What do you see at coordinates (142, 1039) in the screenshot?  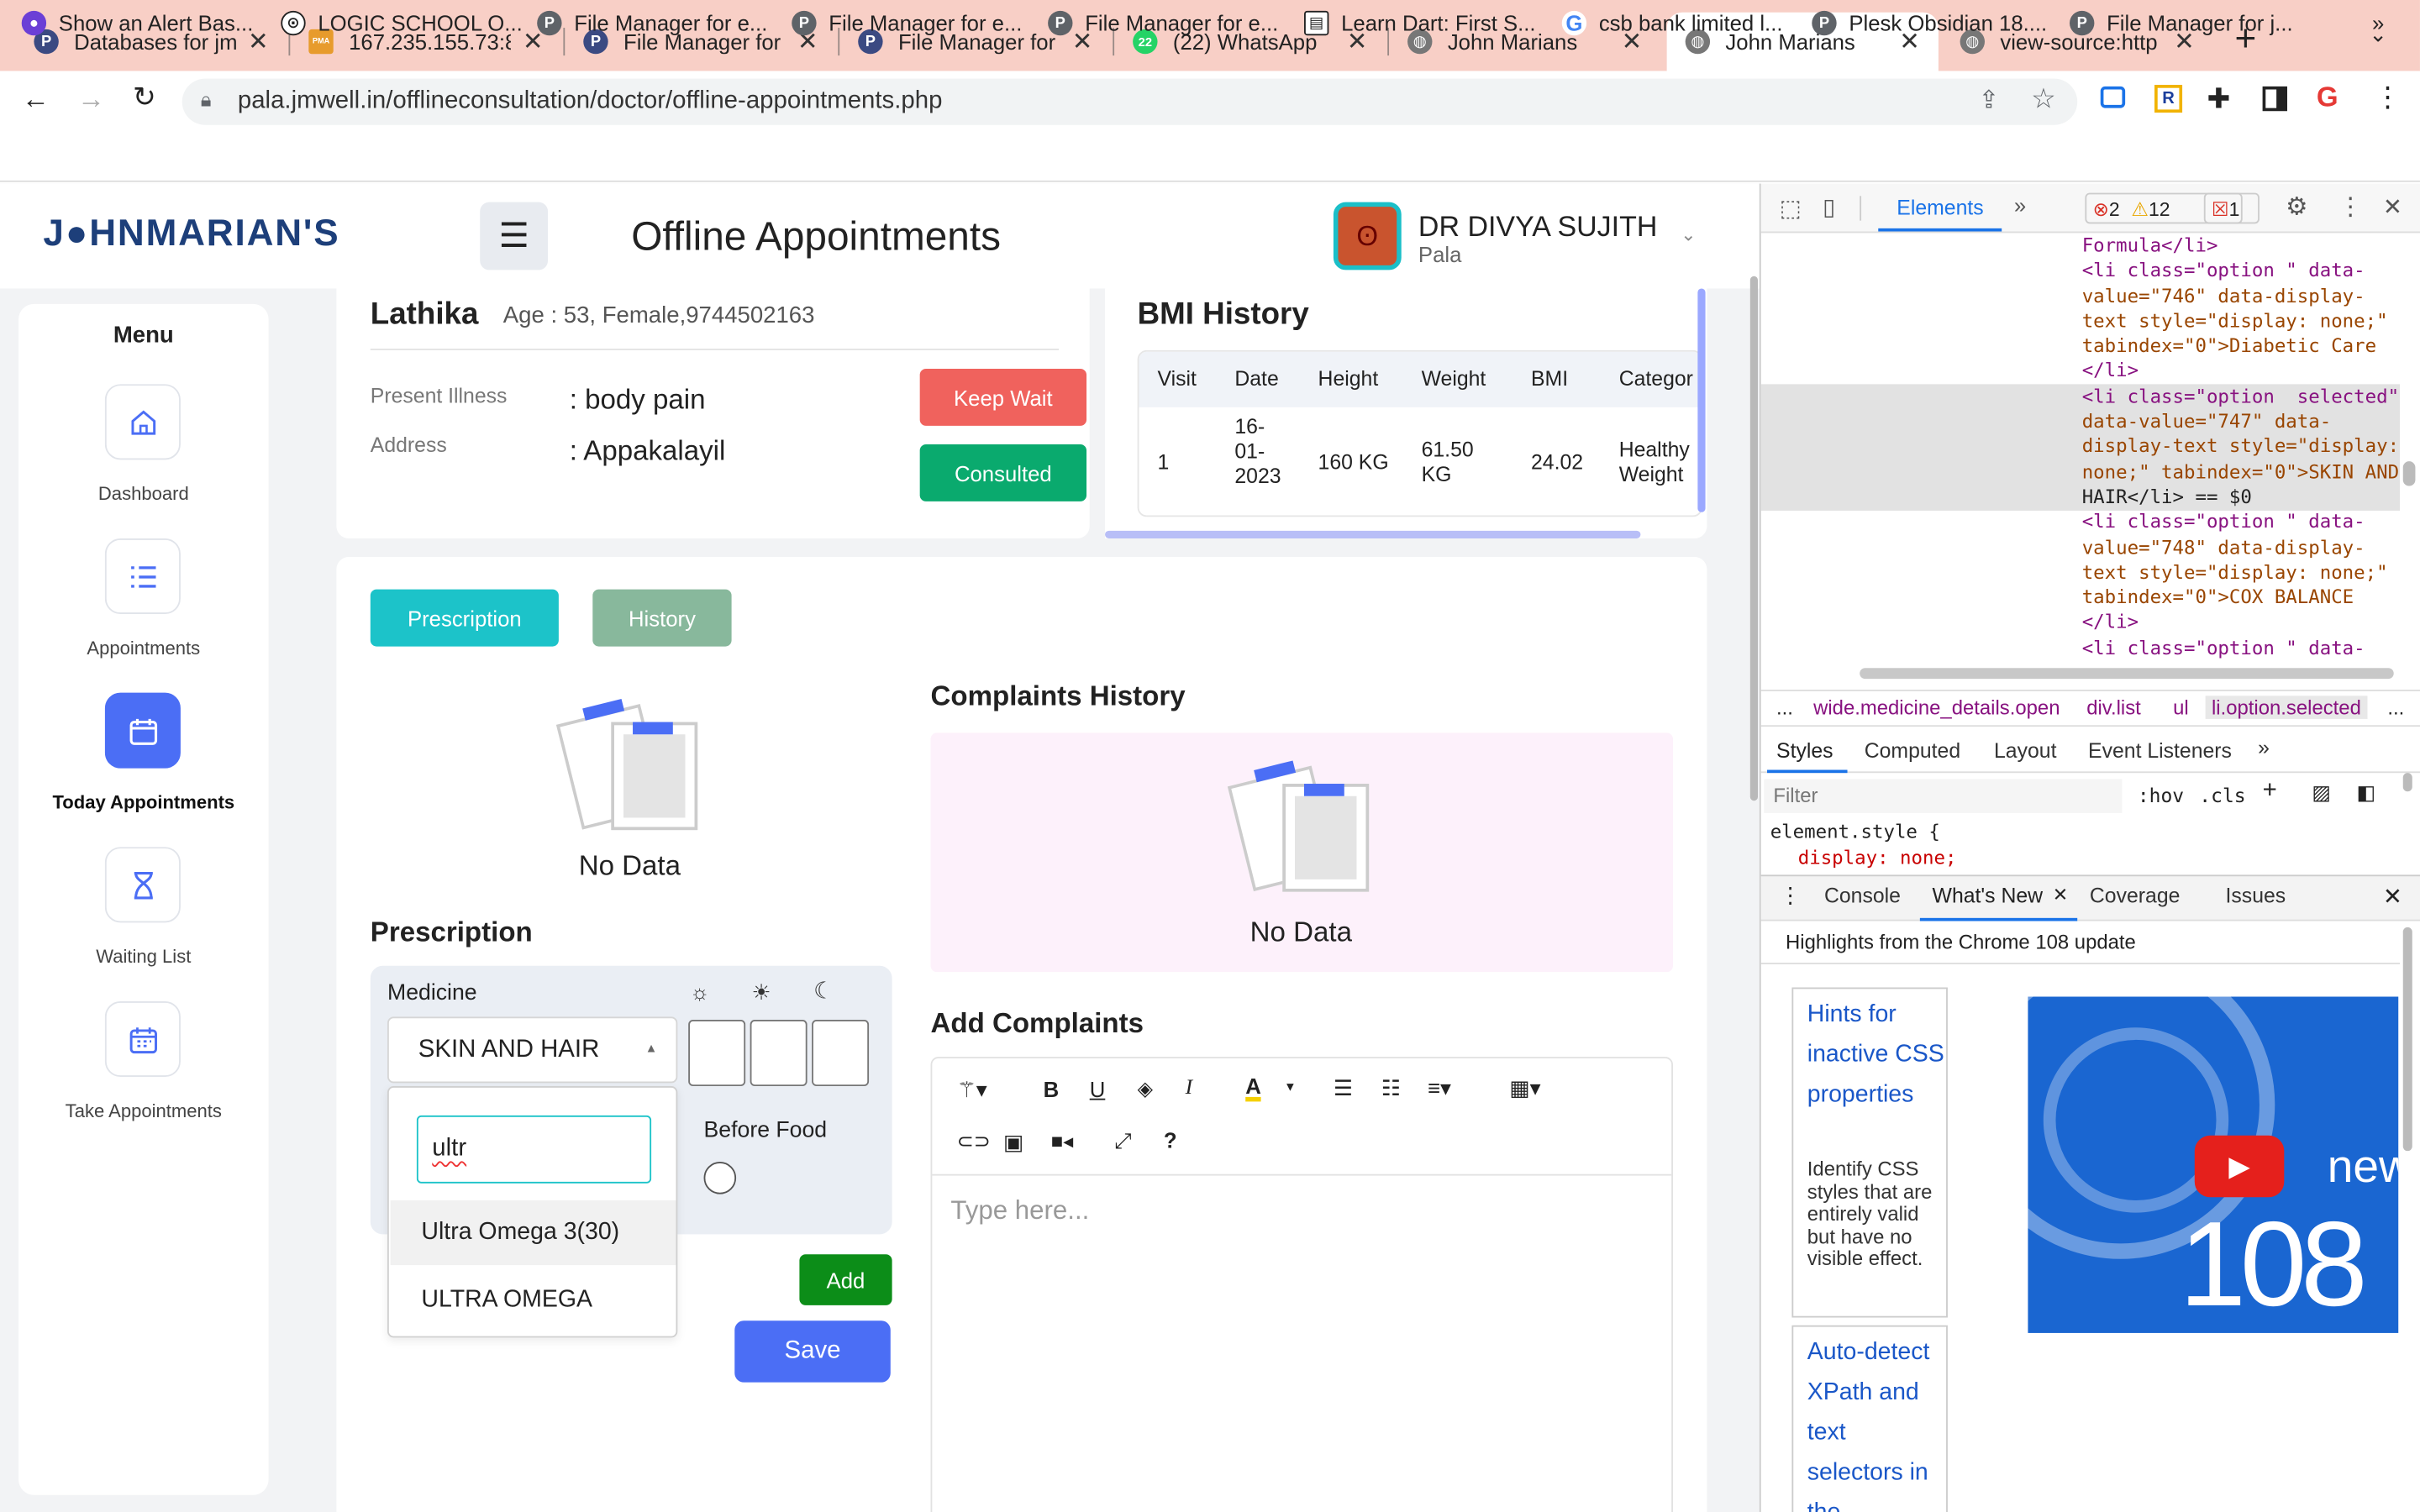 I see `calendar-grid-icon` at bounding box center [142, 1039].